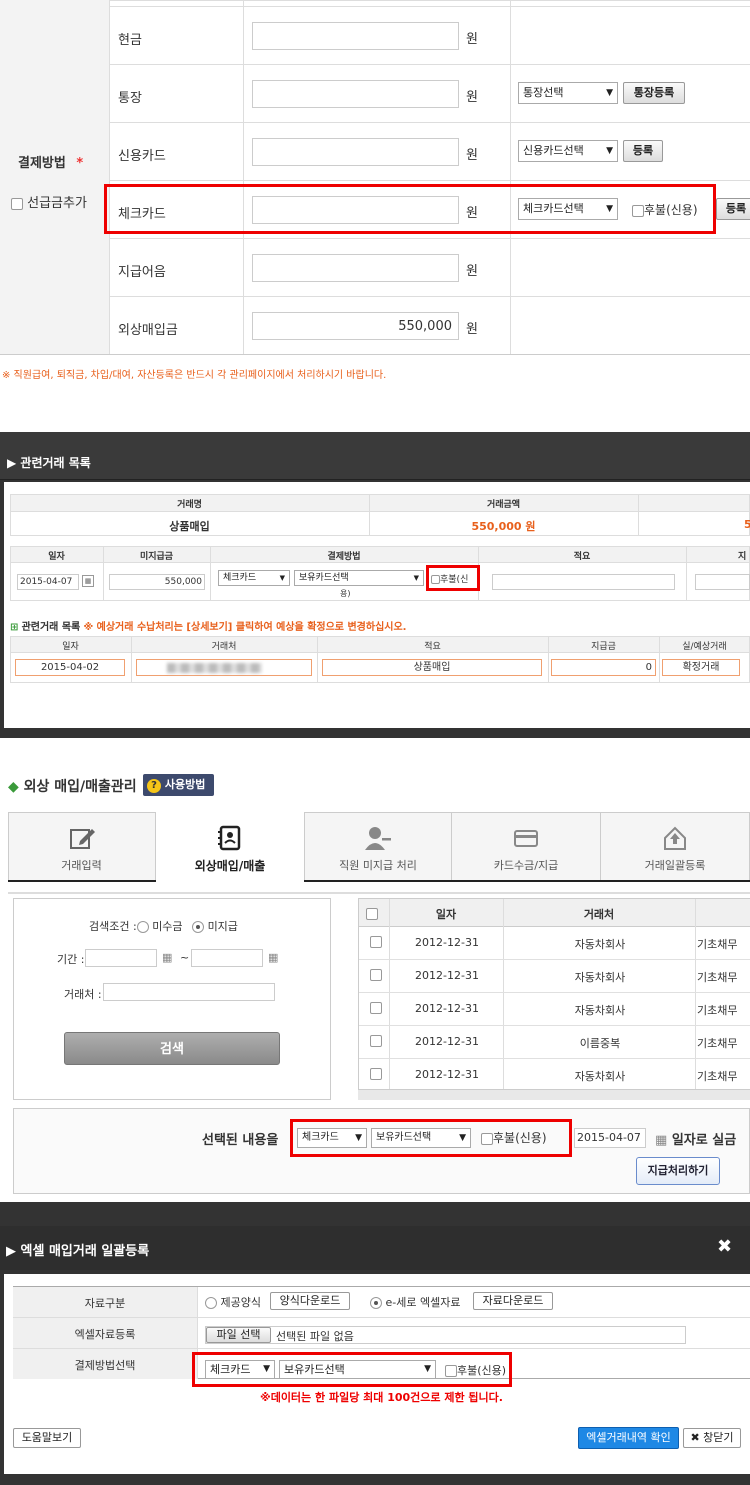 The width and height of the screenshot is (750, 1485). Describe the element at coordinates (355, 94) in the screenshot. I see `bank-amount-input` at that location.